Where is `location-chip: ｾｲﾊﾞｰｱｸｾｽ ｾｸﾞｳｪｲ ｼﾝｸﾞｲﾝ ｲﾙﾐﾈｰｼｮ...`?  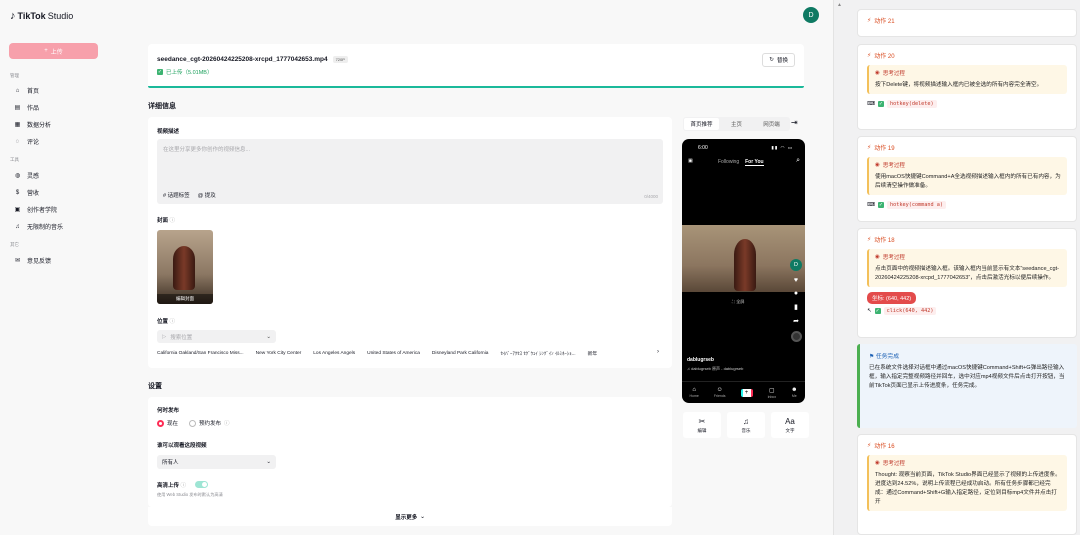
location-chip: ｾｲﾊﾞｰｱｸｾｽ ｾｸﾞｳｪｲ ｼﾝｸﾞｲﾝ ｲﾙﾐﾈｰｼｮ... is located at coordinates (537, 353).